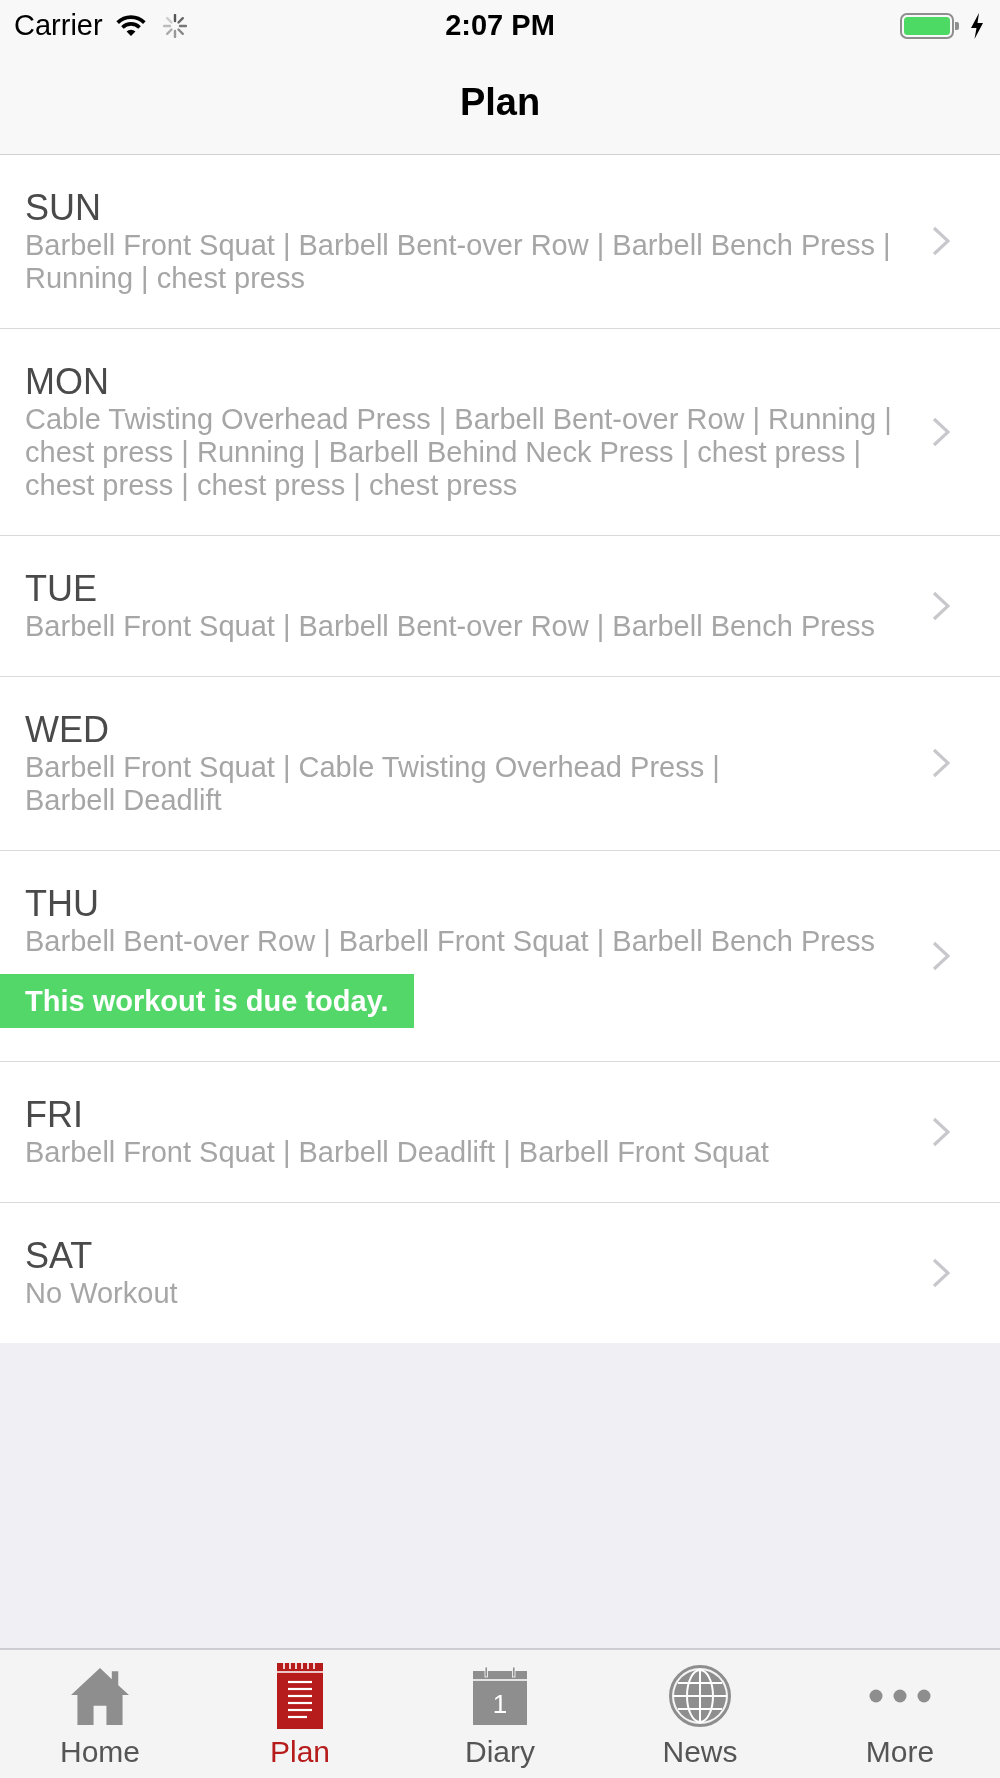  What do you see at coordinates (450, 941) in the screenshot?
I see `exercise-list: Barbell Bent-over Row | Barbell Front Squat | Barbell Bench Press` at bounding box center [450, 941].